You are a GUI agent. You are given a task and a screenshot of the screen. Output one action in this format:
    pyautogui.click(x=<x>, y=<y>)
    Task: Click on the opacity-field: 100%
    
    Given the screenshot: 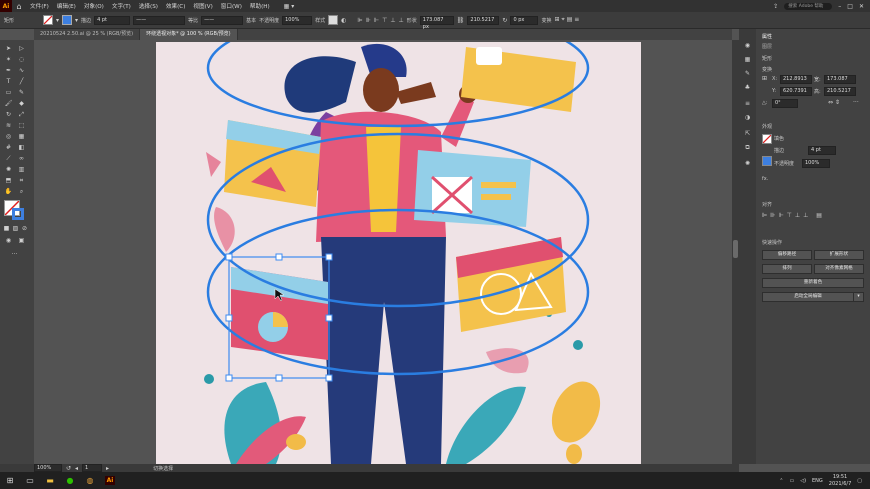 What is the action you would take?
    pyautogui.click(x=297, y=20)
    